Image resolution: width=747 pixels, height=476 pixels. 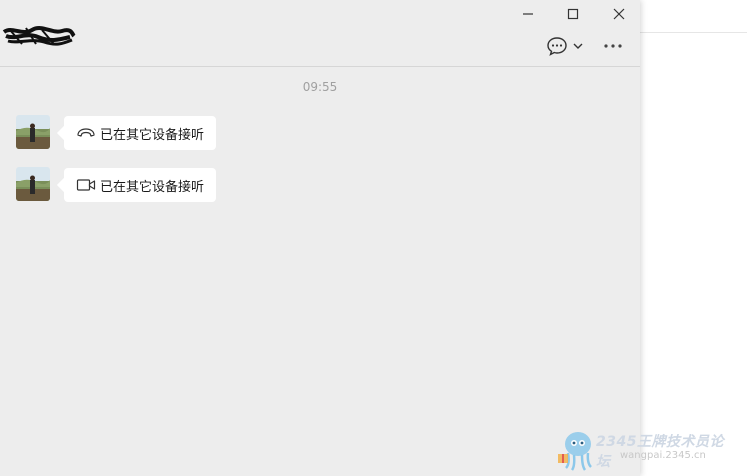 I want to click on maximize-button, so click(x=573, y=14).